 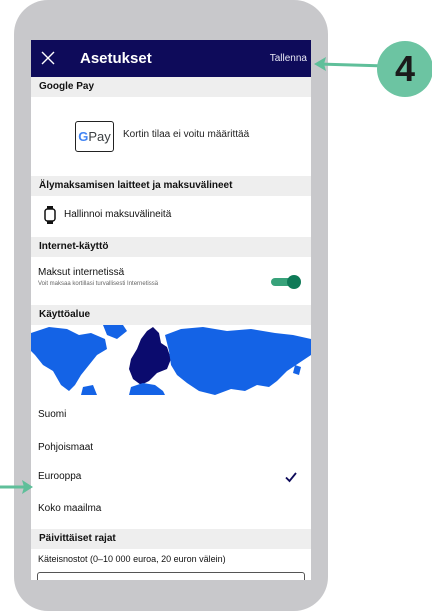 I want to click on section-smart-payment: Älymaksamisen laitteet ja maksuvälineet, so click(x=171, y=186).